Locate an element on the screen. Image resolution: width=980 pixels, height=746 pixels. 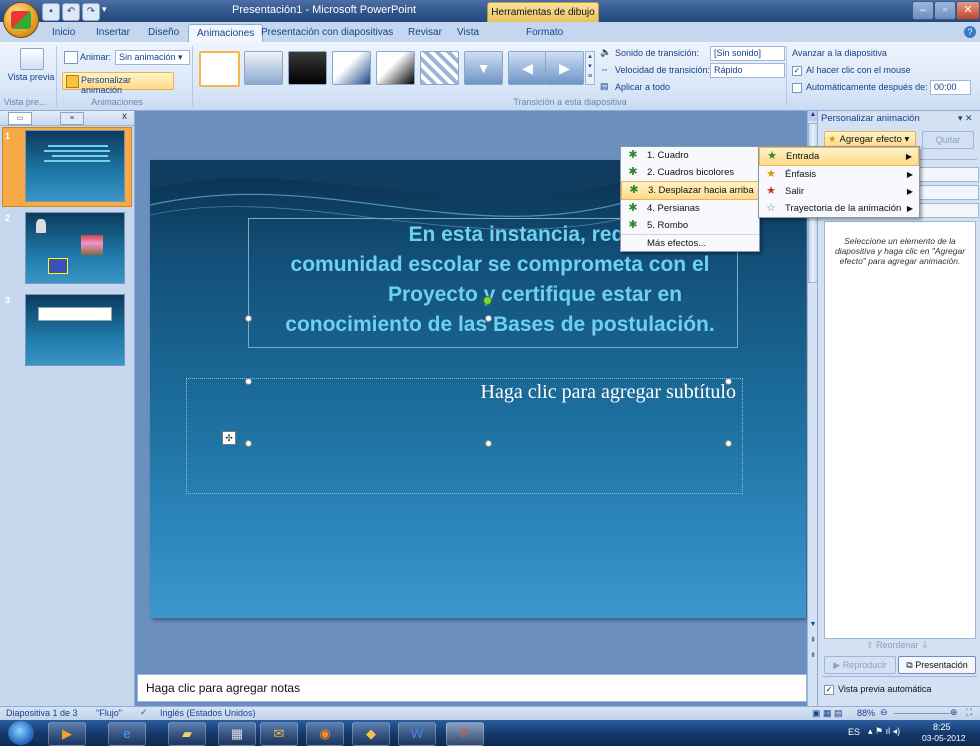
preview-button: Vista previa is located at coordinates (31, 77).